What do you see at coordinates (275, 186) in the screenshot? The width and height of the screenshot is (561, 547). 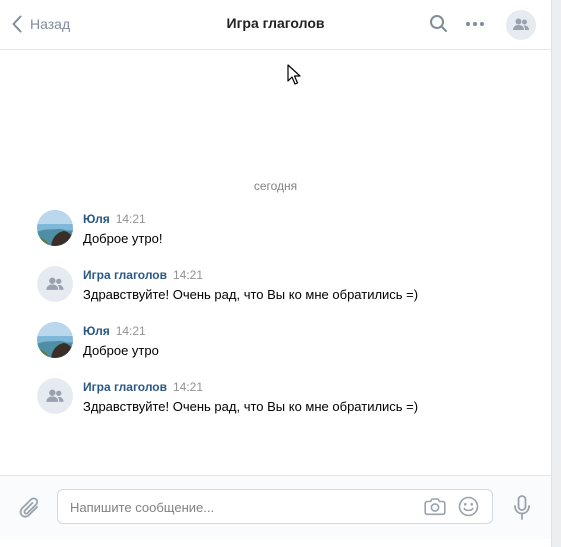 I see `date-separator: сегодня` at bounding box center [275, 186].